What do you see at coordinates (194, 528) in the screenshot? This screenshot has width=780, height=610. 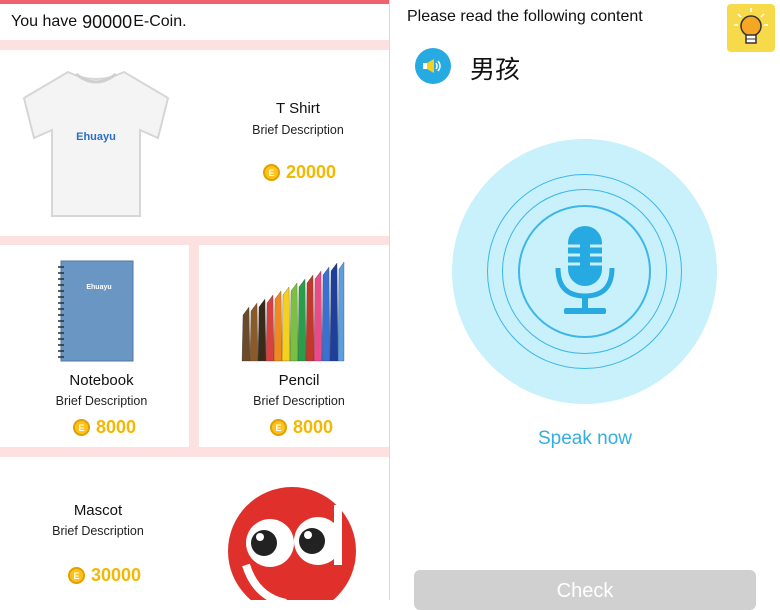 I see `store-item-mascot: Mascot Brief Description E 30000` at bounding box center [194, 528].